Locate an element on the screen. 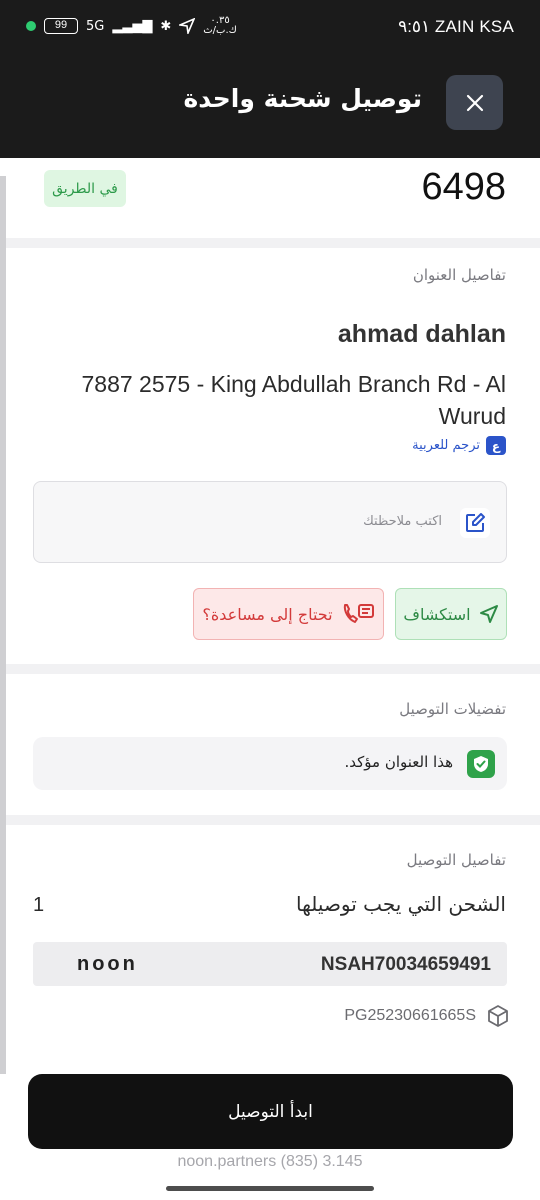 The height and width of the screenshot is (1200, 540). edit-note-icon is located at coordinates (475, 523).